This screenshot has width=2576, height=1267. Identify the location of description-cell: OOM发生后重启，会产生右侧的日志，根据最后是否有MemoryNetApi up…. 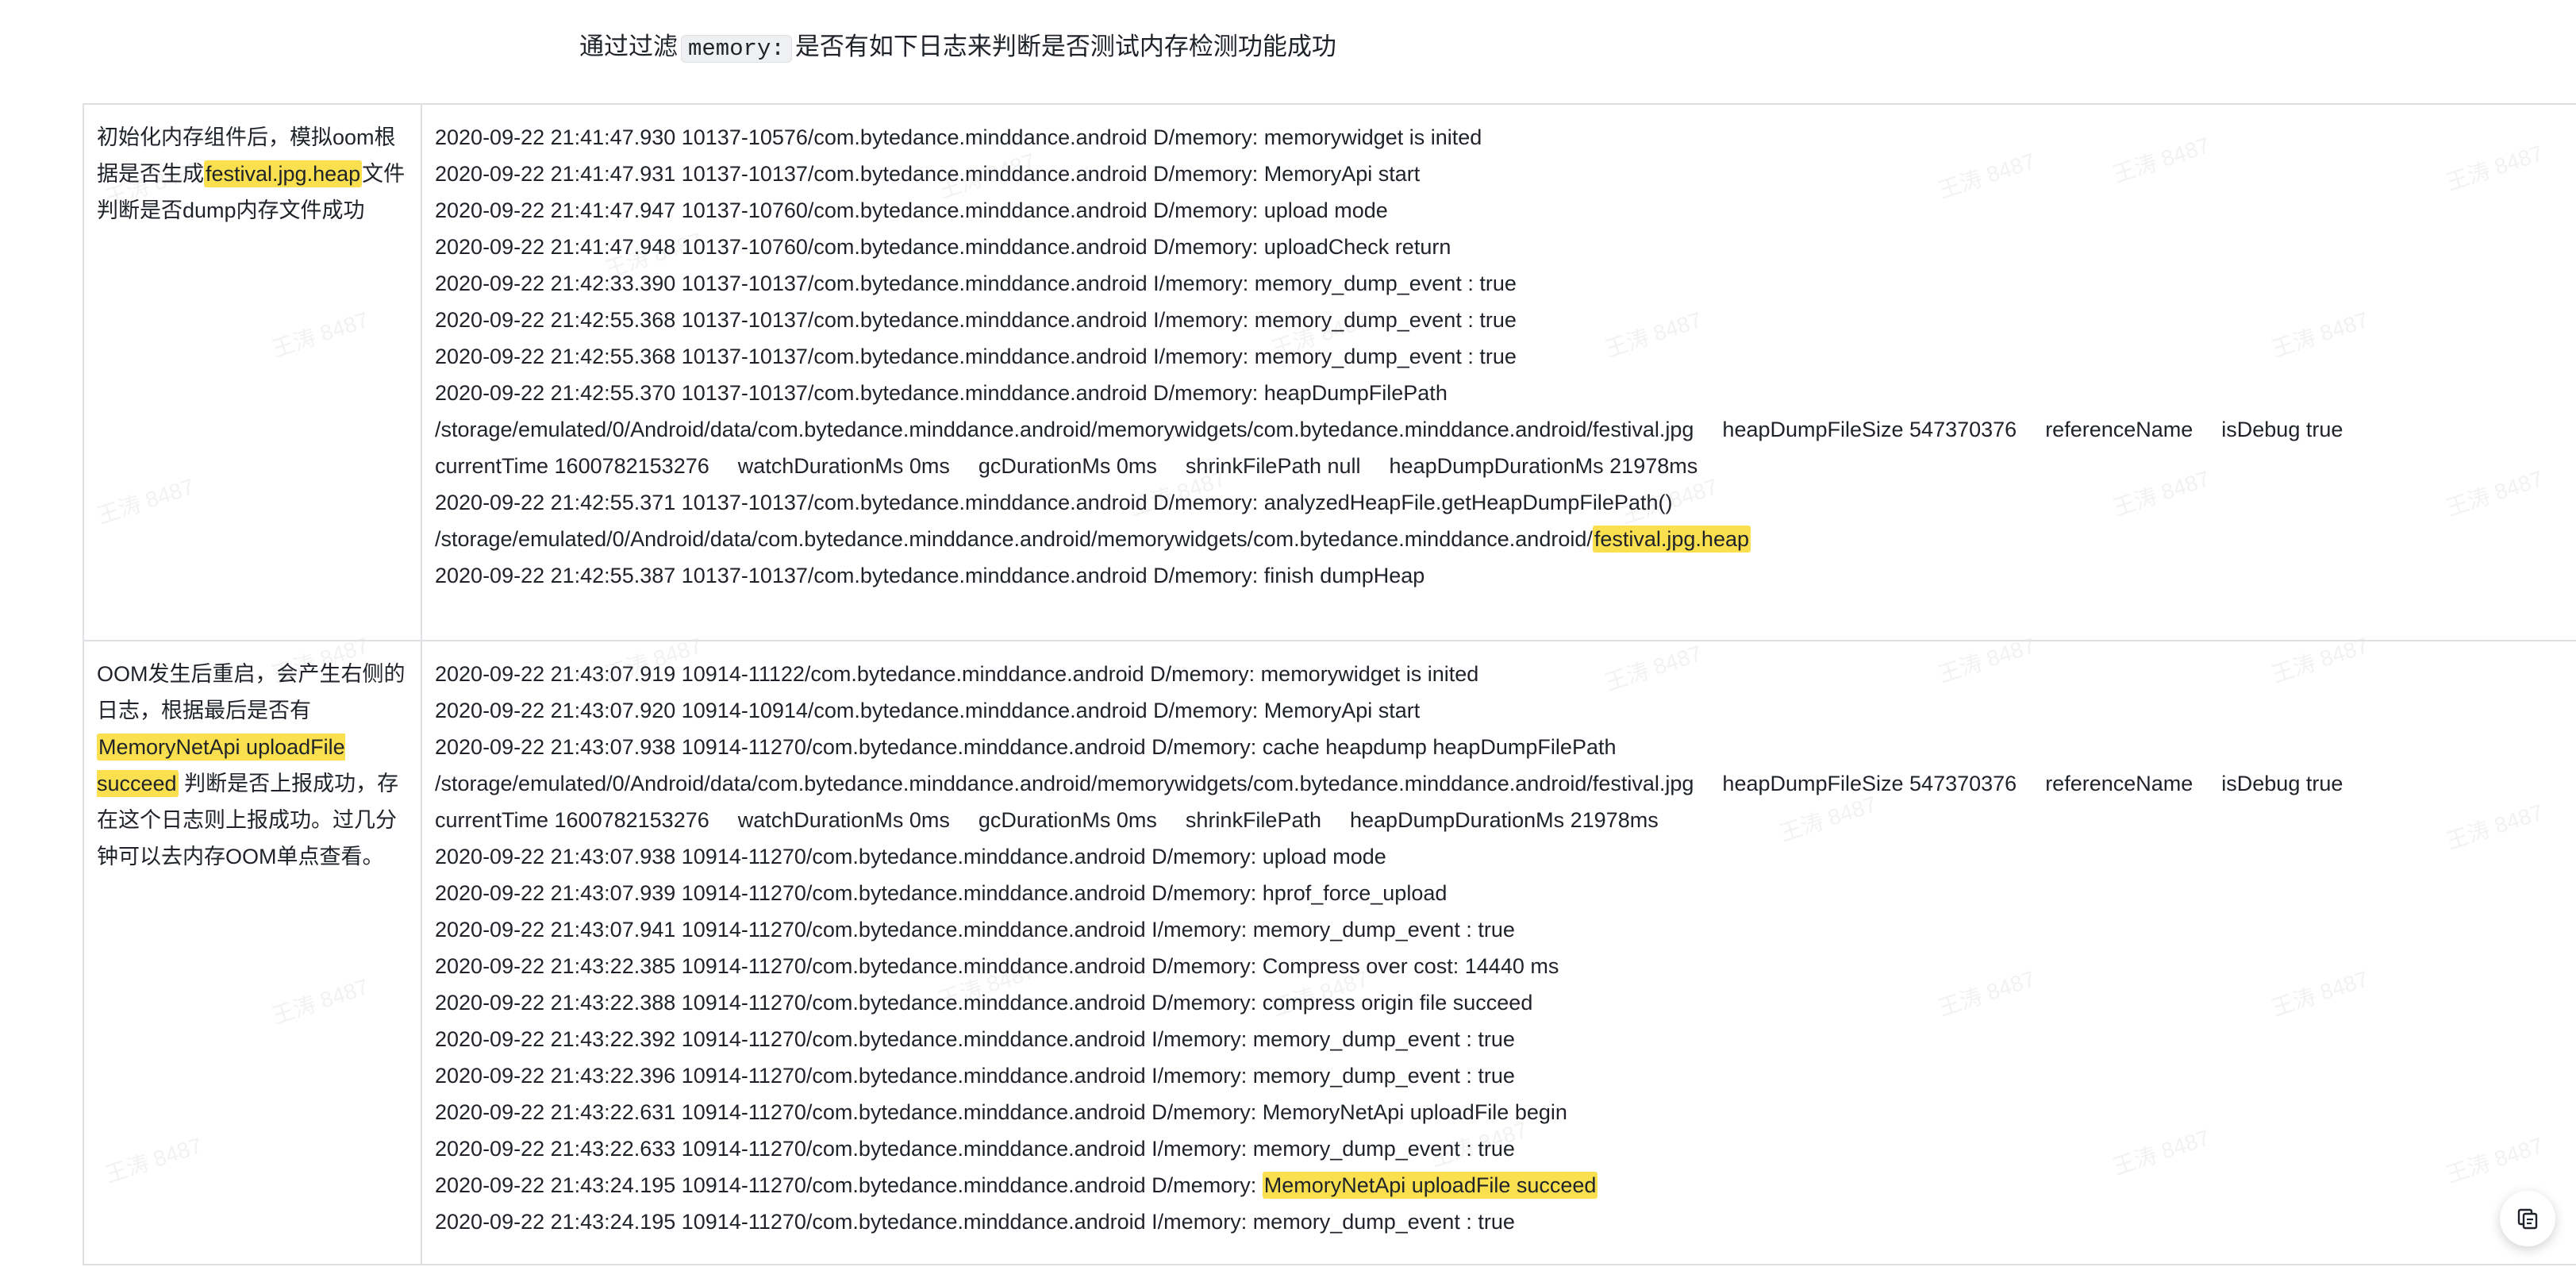
(253, 952).